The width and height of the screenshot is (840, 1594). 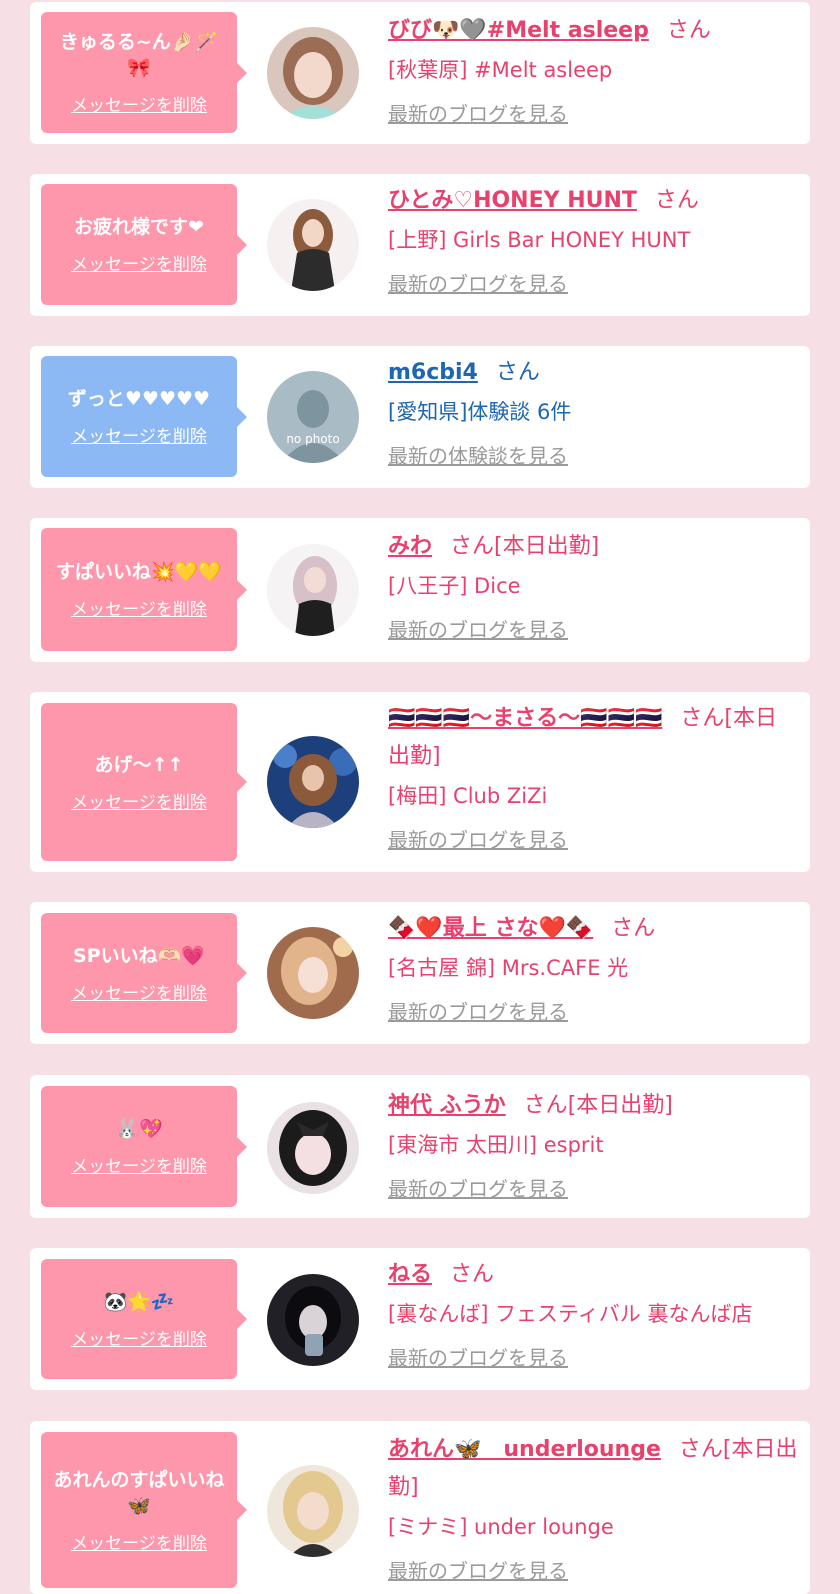 What do you see at coordinates (144, 416) in the screenshot?
I see `message-bubble: ずっと♥♥♥♥♥ メッセージを削除` at bounding box center [144, 416].